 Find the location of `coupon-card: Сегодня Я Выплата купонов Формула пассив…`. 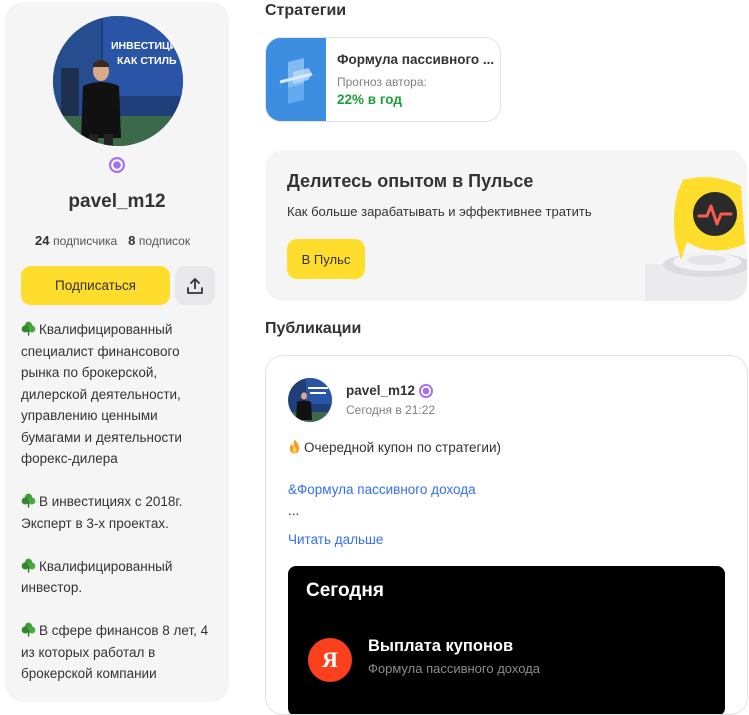

coupon-card: Сегодня Я Выплата купонов Формула пассив… is located at coordinates (506, 640).